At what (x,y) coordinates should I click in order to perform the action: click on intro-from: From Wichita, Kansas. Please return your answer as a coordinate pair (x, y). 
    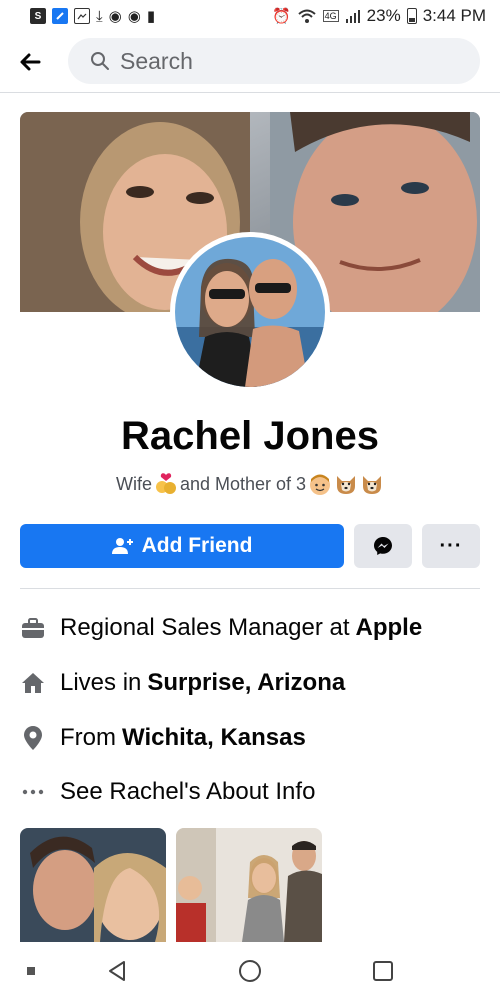
    Looking at the image, I should click on (250, 738).